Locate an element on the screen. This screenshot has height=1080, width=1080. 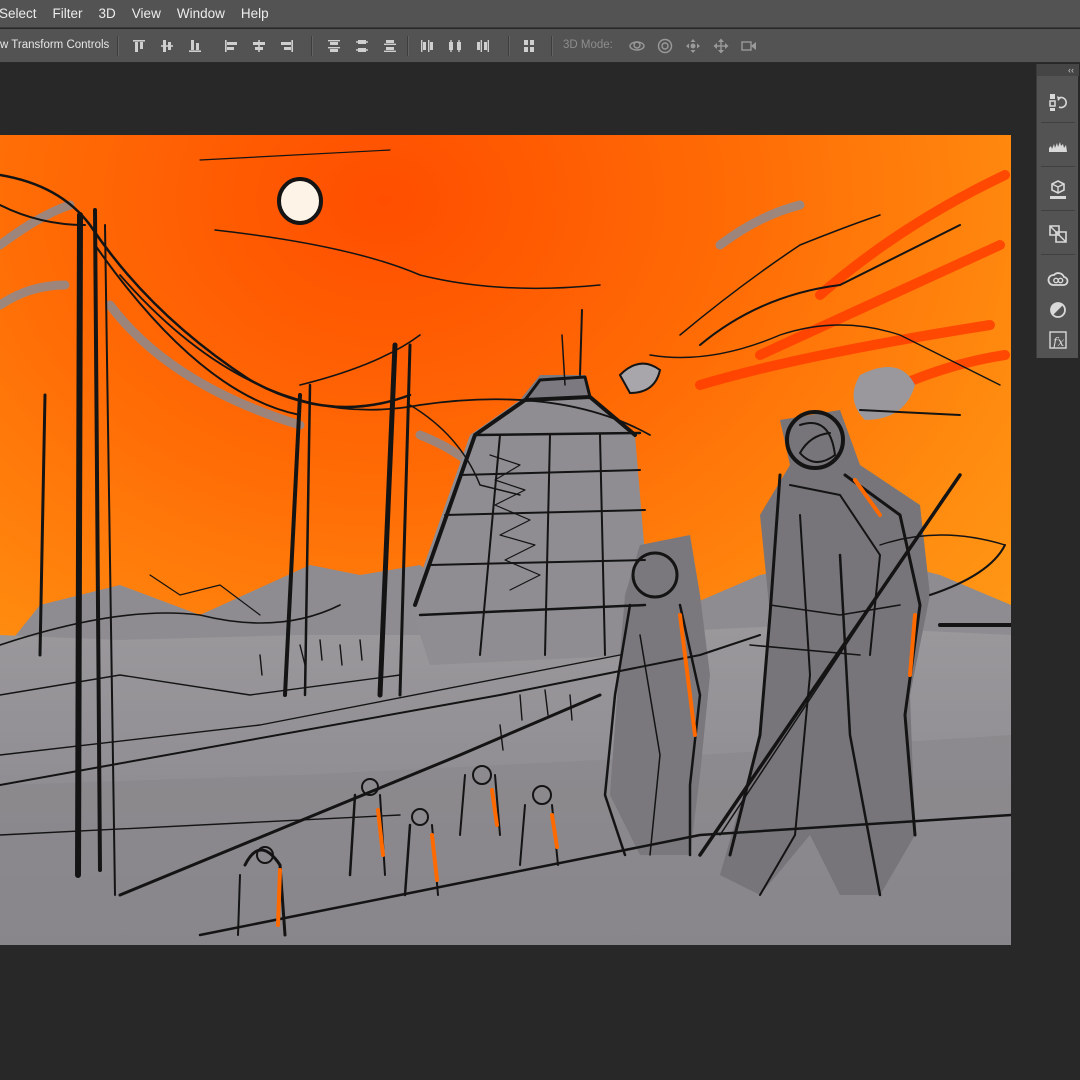
menu-help: Help is located at coordinates (255, 14).